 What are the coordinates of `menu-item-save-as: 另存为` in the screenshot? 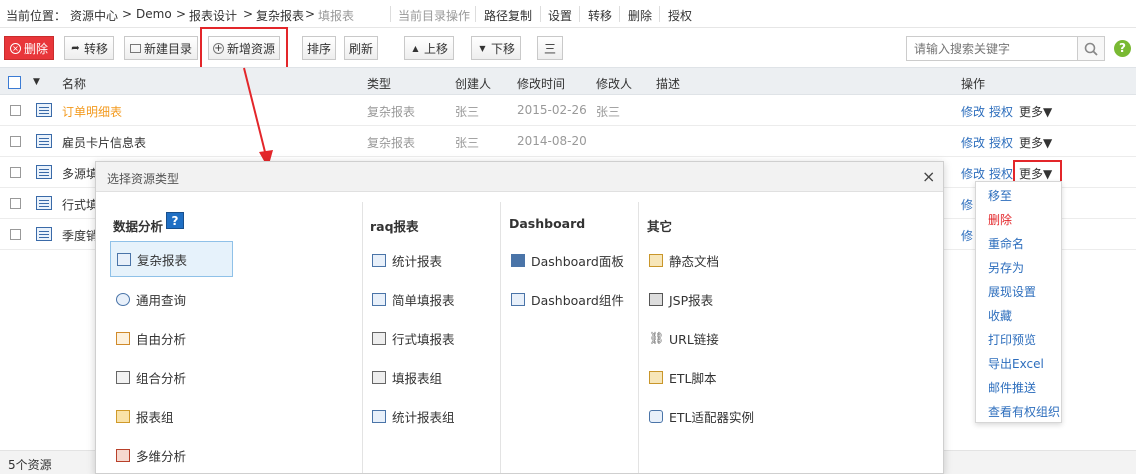 It's located at (1006, 267).